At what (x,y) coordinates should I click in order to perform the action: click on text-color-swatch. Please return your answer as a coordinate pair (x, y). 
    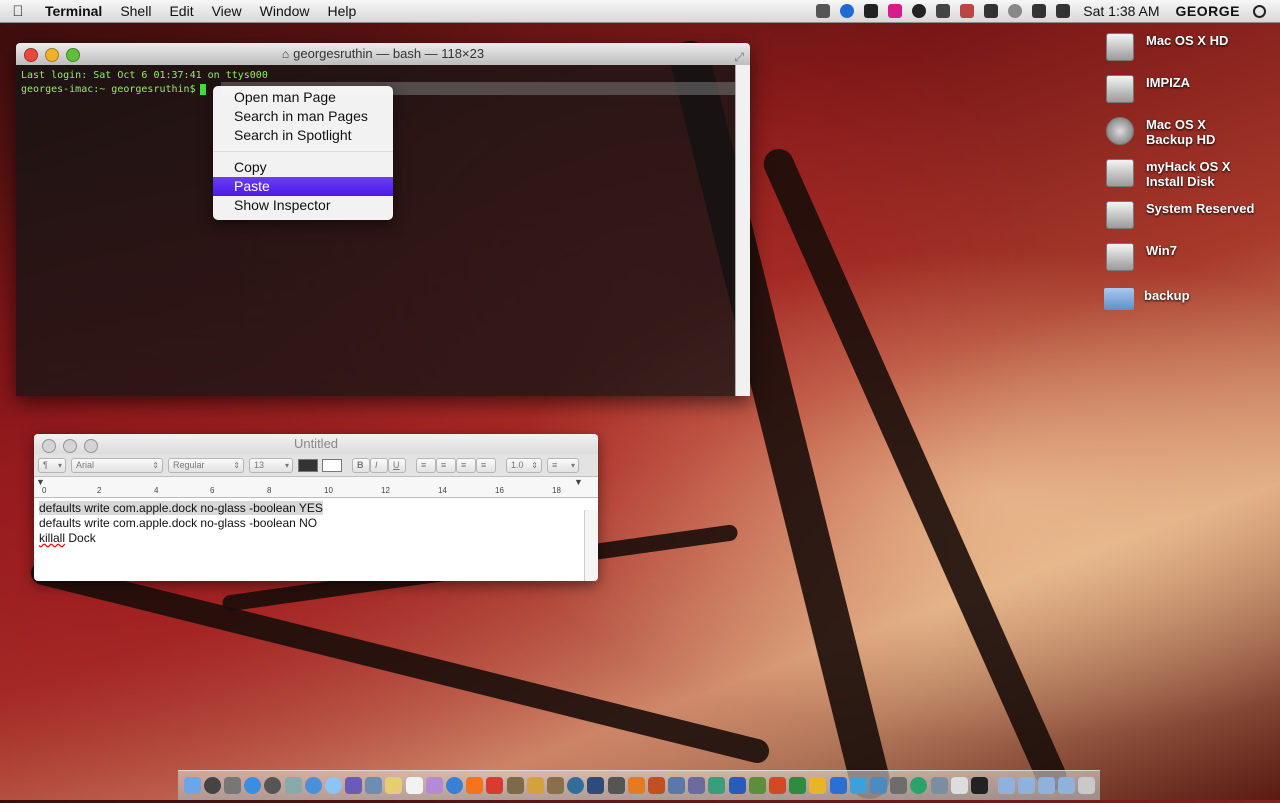
    Looking at the image, I should click on (308, 465).